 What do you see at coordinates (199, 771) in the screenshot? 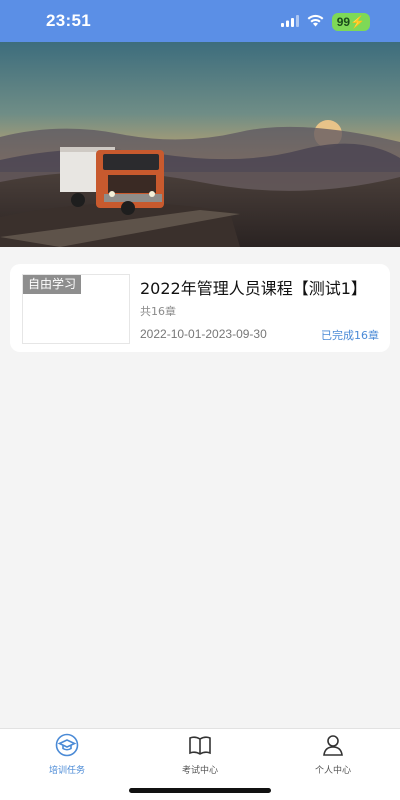
I see `tab-label: 考试中心` at bounding box center [199, 771].